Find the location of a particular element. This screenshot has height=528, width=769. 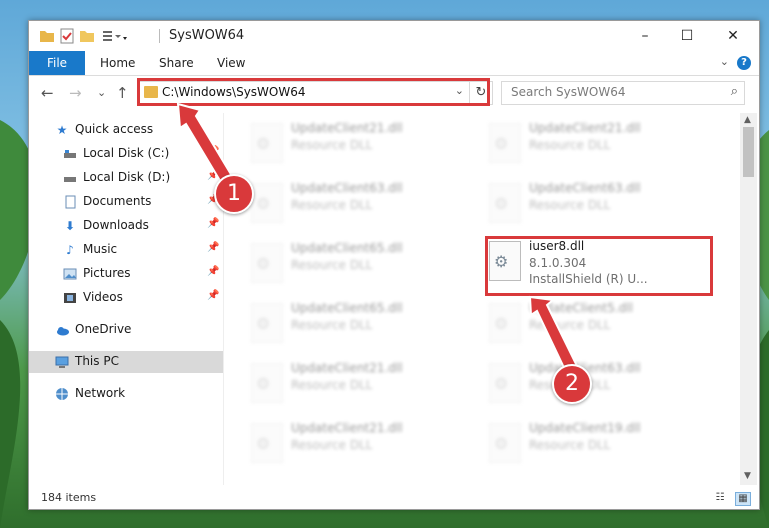

sidebar-item-network: Network is located at coordinates (126, 394).